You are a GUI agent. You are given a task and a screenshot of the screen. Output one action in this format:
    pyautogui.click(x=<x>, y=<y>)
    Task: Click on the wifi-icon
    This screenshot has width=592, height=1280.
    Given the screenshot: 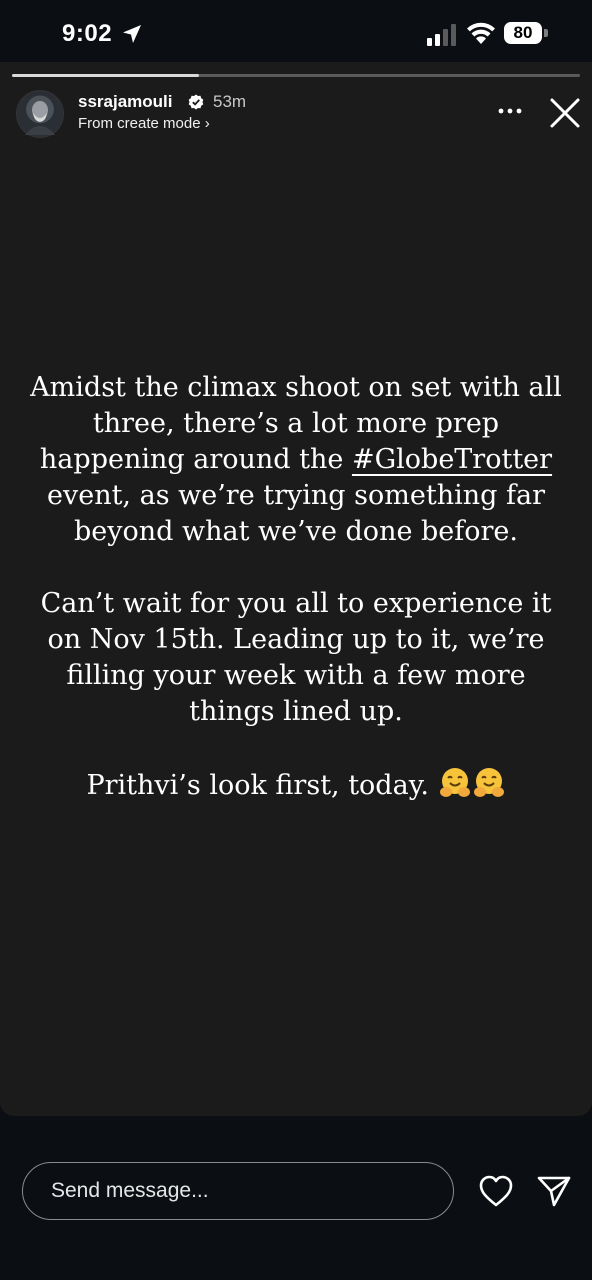 What is the action you would take?
    pyautogui.click(x=481, y=33)
    